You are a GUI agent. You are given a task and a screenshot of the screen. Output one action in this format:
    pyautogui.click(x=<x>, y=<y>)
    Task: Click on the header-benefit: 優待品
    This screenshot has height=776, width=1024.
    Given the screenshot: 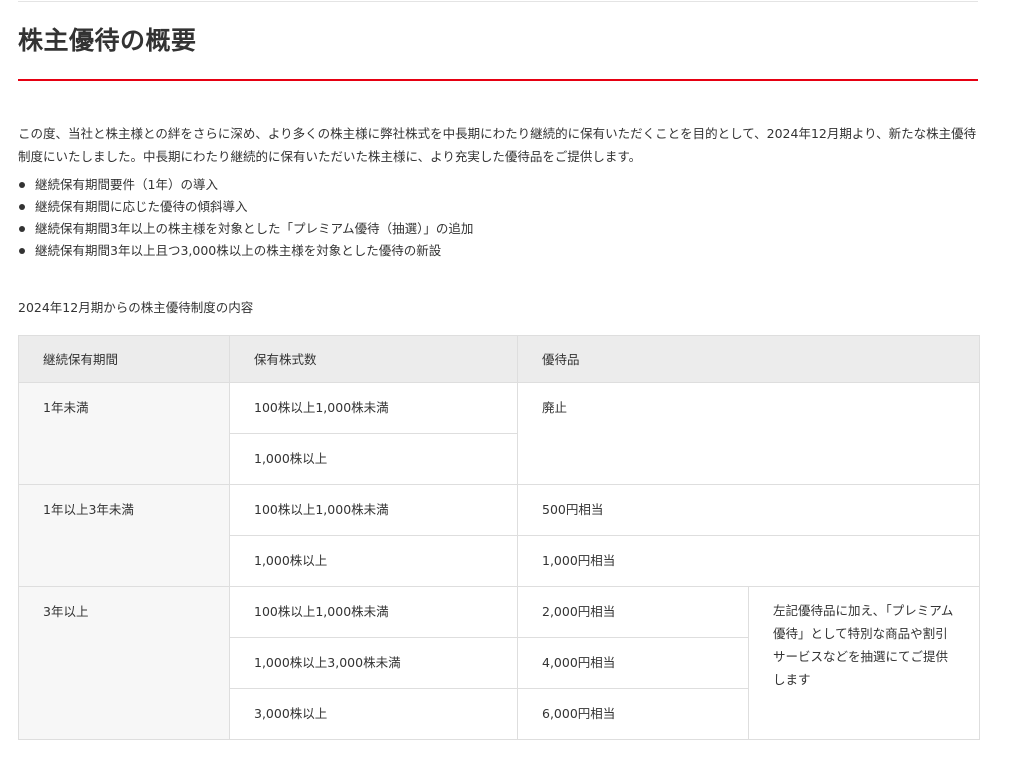 What is the action you would take?
    pyautogui.click(x=748, y=359)
    